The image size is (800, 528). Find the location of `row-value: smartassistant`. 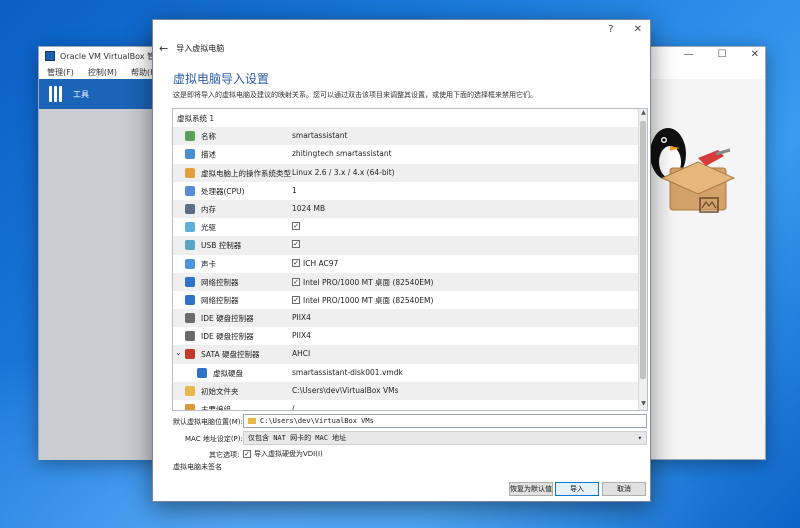

row-value: smartassistant is located at coordinates (320, 136).